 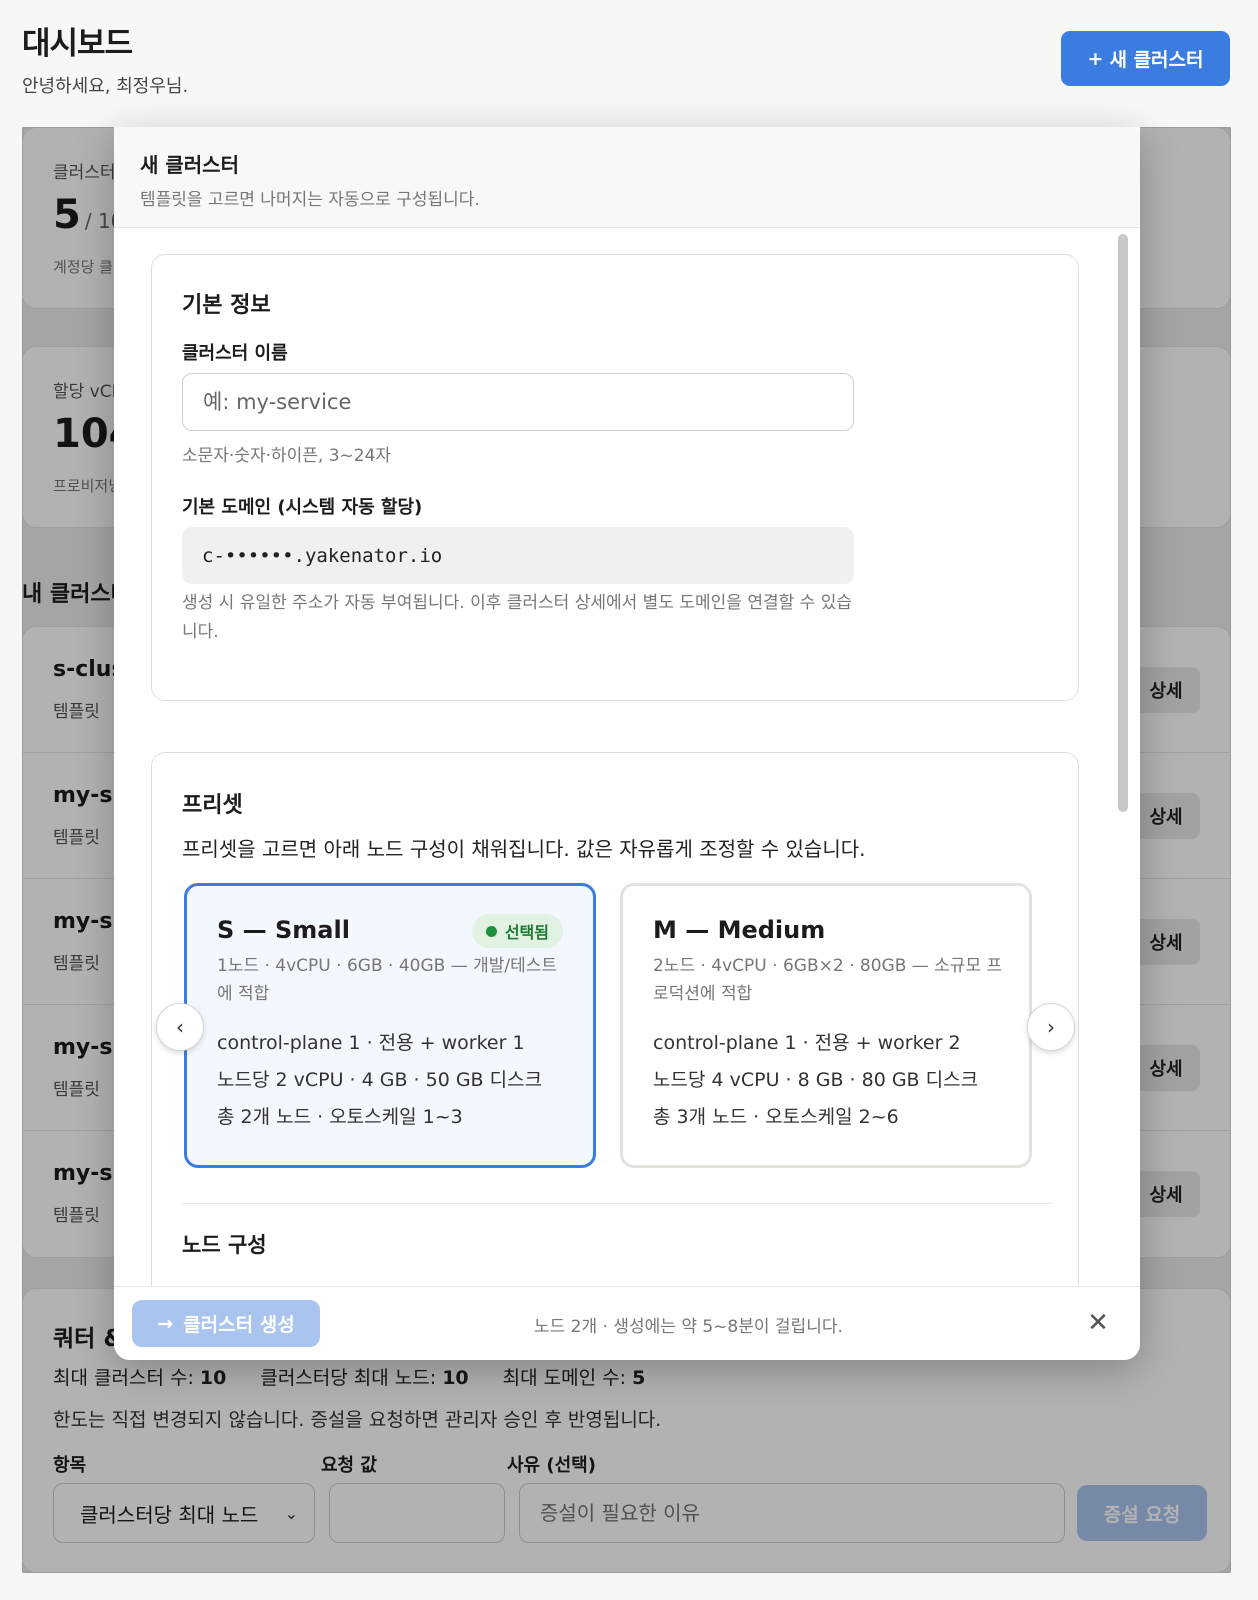 What do you see at coordinates (283, 930) in the screenshot?
I see `preset-name: S — Small` at bounding box center [283, 930].